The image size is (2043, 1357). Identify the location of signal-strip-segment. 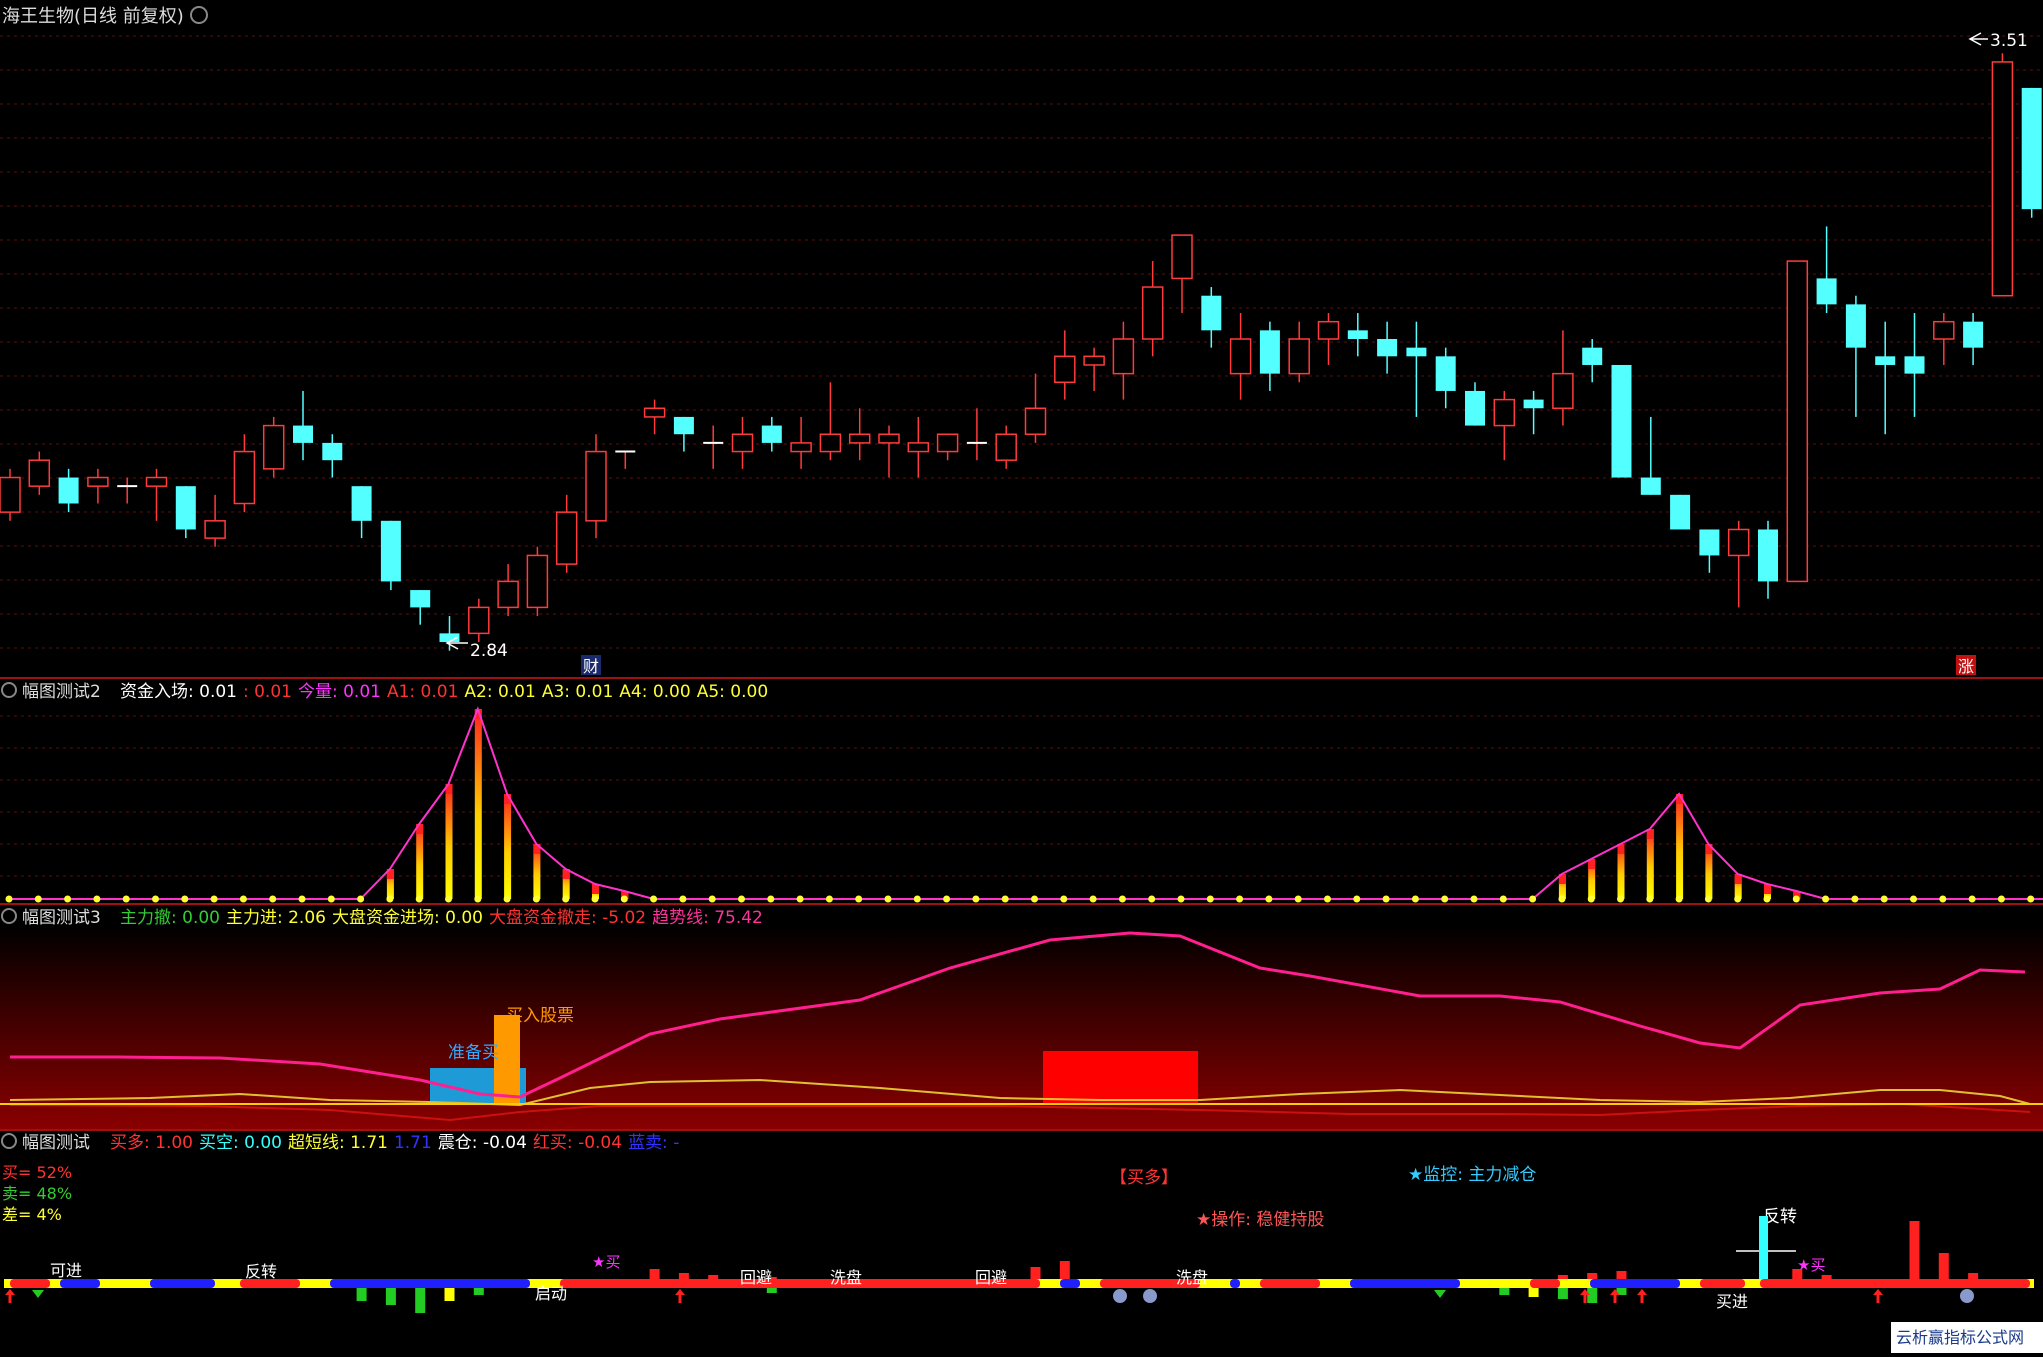
(1235, 1283).